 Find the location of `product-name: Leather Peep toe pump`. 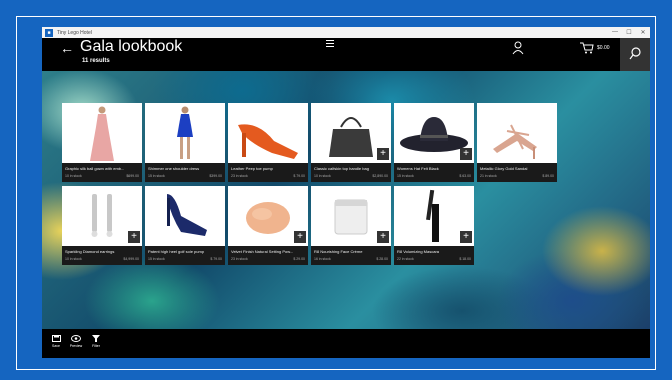

product-name: Leather Peep toe pump is located at coordinates (252, 168).